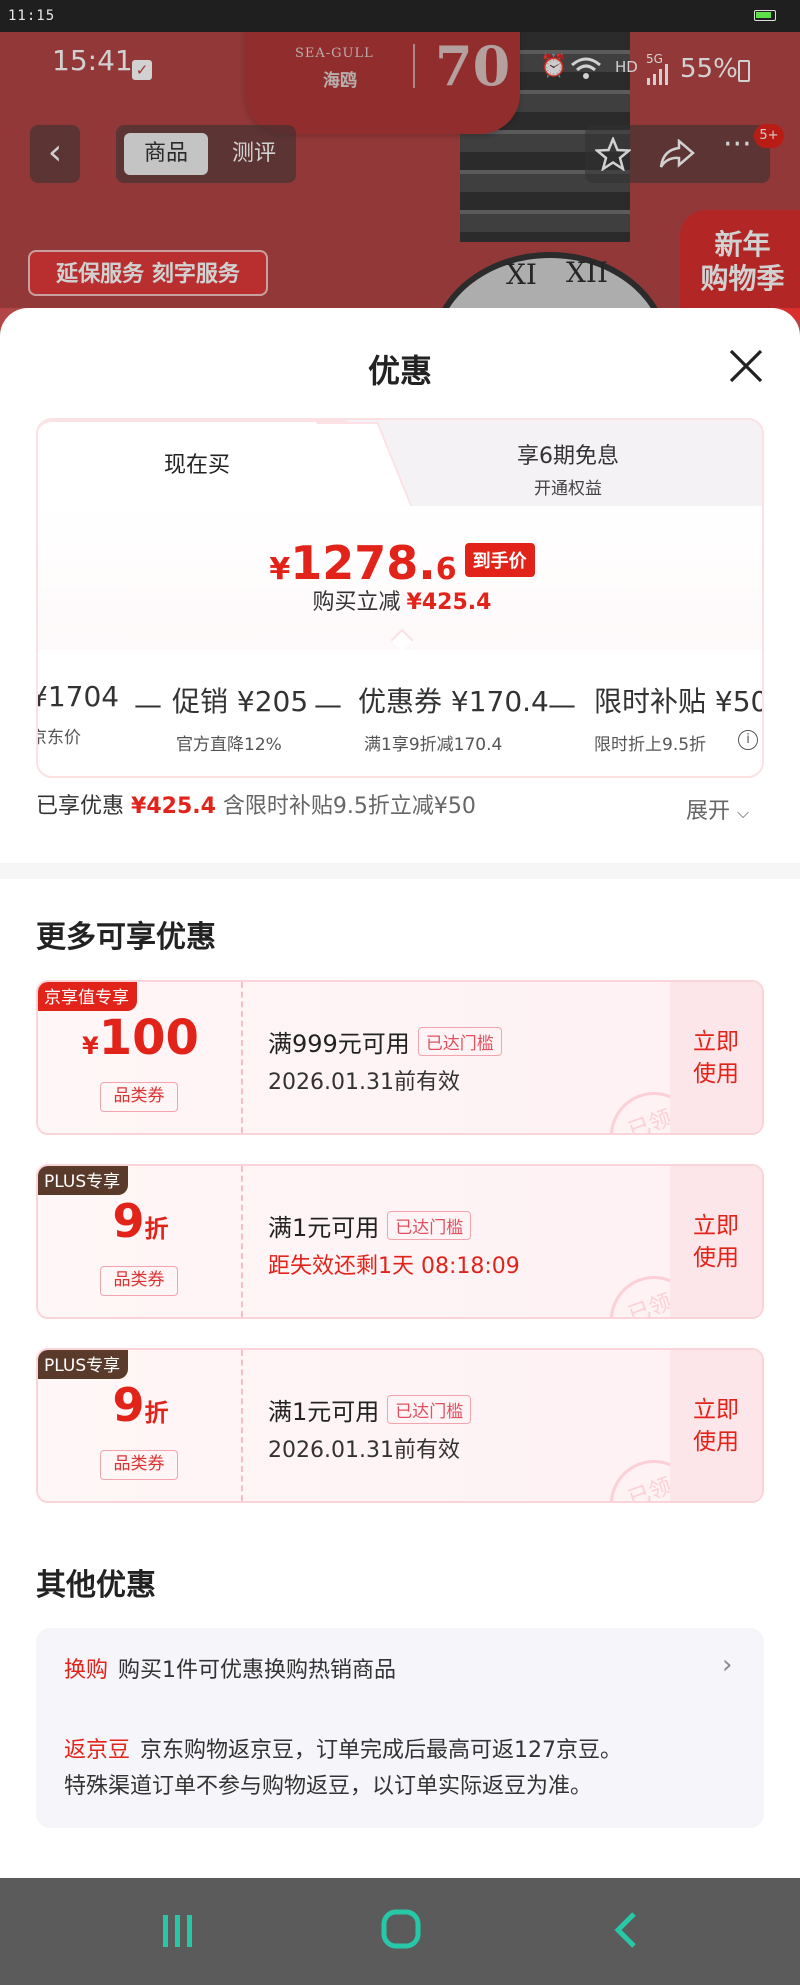 The height and width of the screenshot is (1985, 800). What do you see at coordinates (400, 170) in the screenshot?
I see `modal-scrim` at bounding box center [400, 170].